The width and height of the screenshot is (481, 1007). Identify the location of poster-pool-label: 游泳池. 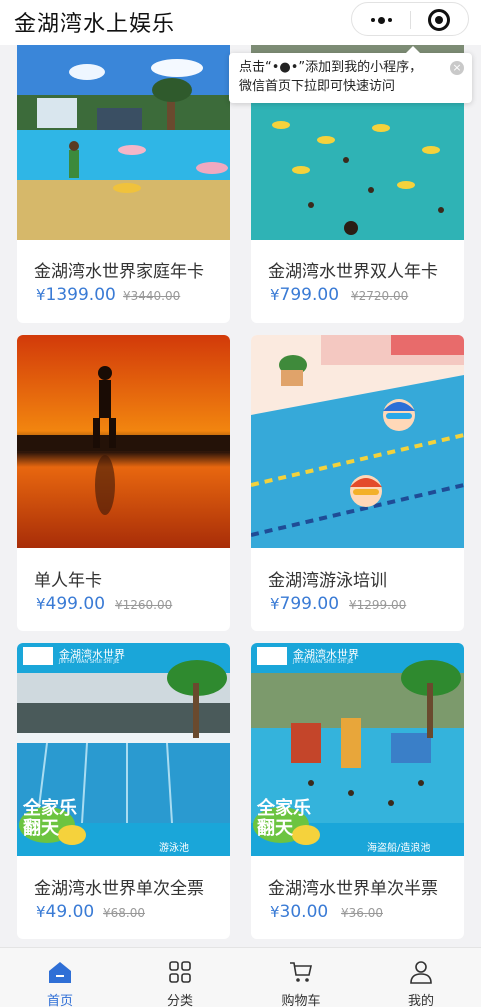
(174, 848).